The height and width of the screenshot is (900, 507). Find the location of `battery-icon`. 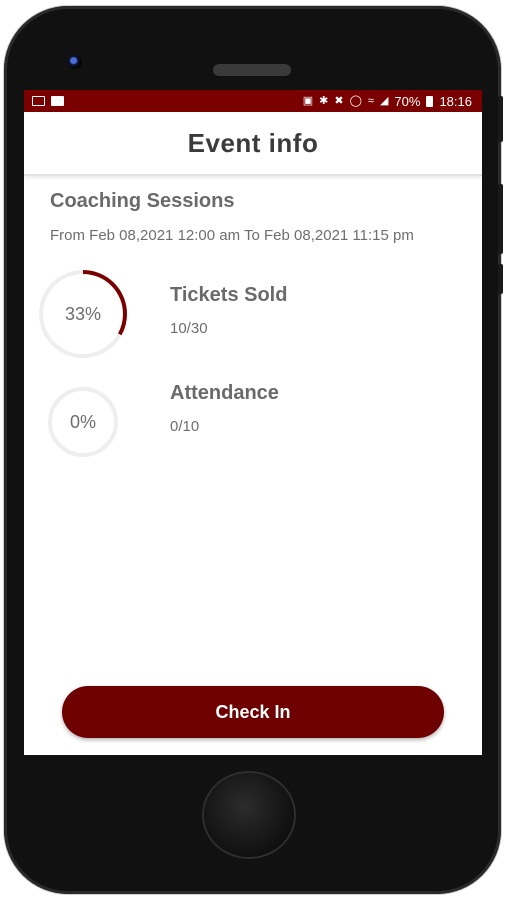

battery-icon is located at coordinates (430, 101).